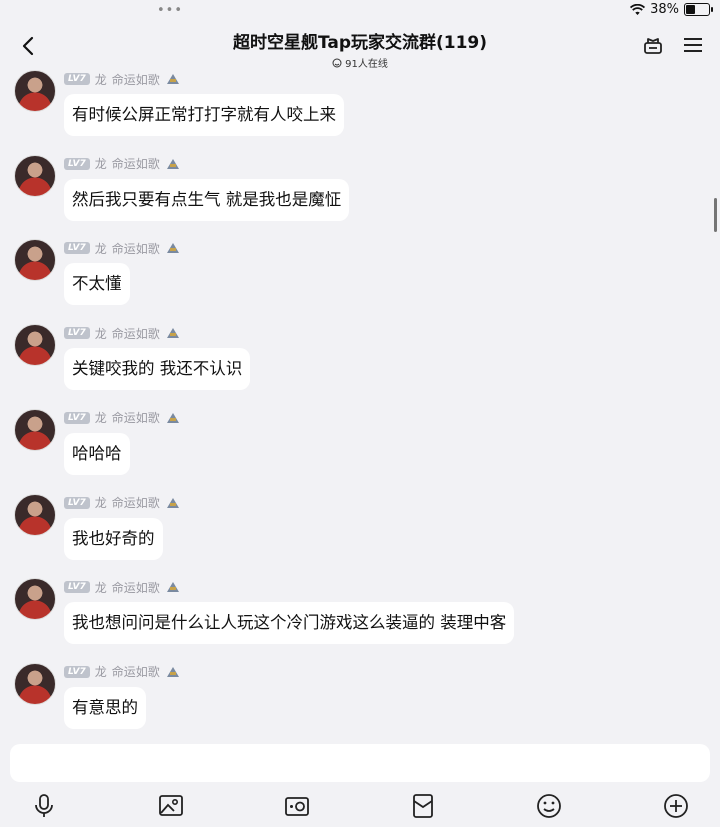 This screenshot has width=720, height=827. I want to click on input-area, so click(360, 781).